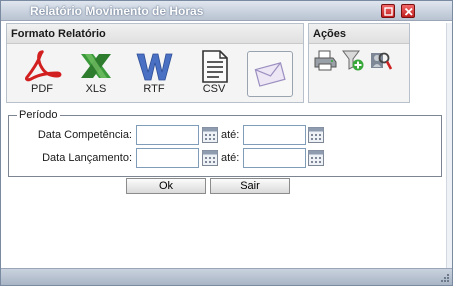 This screenshot has width=453, height=286. What do you see at coordinates (449, 148) in the screenshot?
I see `vertical-scrollbar` at bounding box center [449, 148].